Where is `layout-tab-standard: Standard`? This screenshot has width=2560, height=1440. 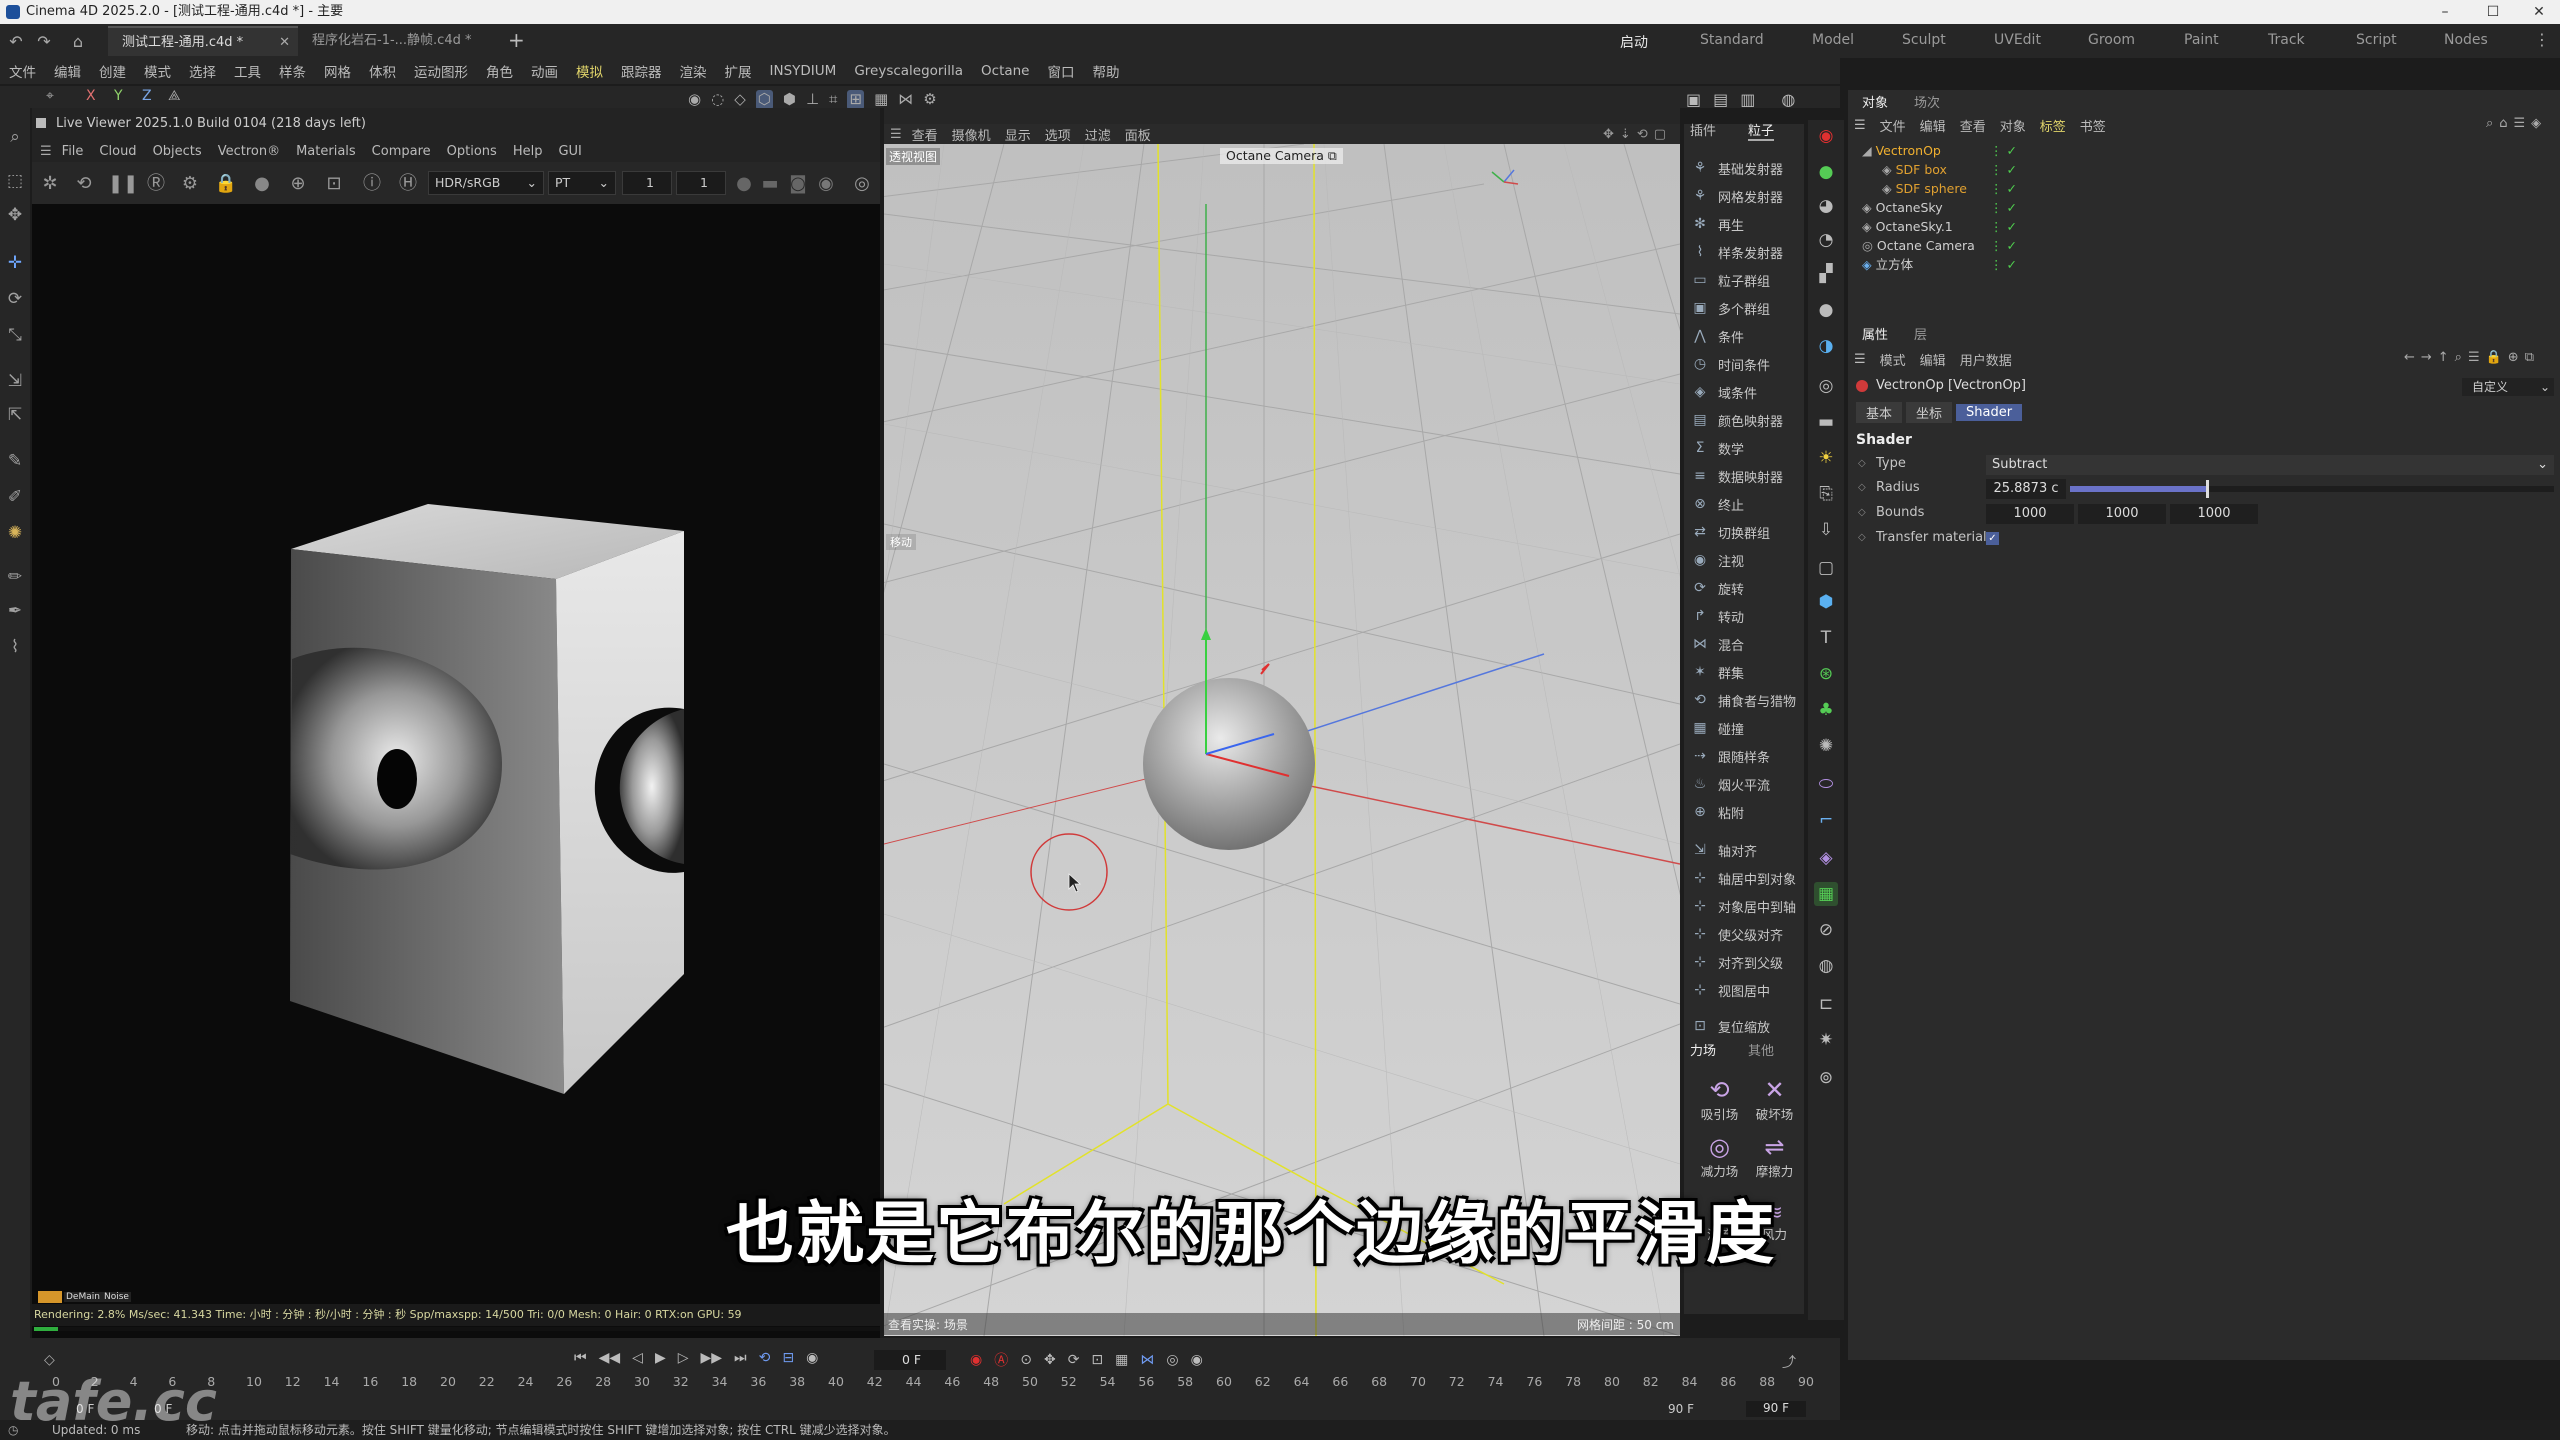 layout-tab-standard: Standard is located at coordinates (1732, 40).